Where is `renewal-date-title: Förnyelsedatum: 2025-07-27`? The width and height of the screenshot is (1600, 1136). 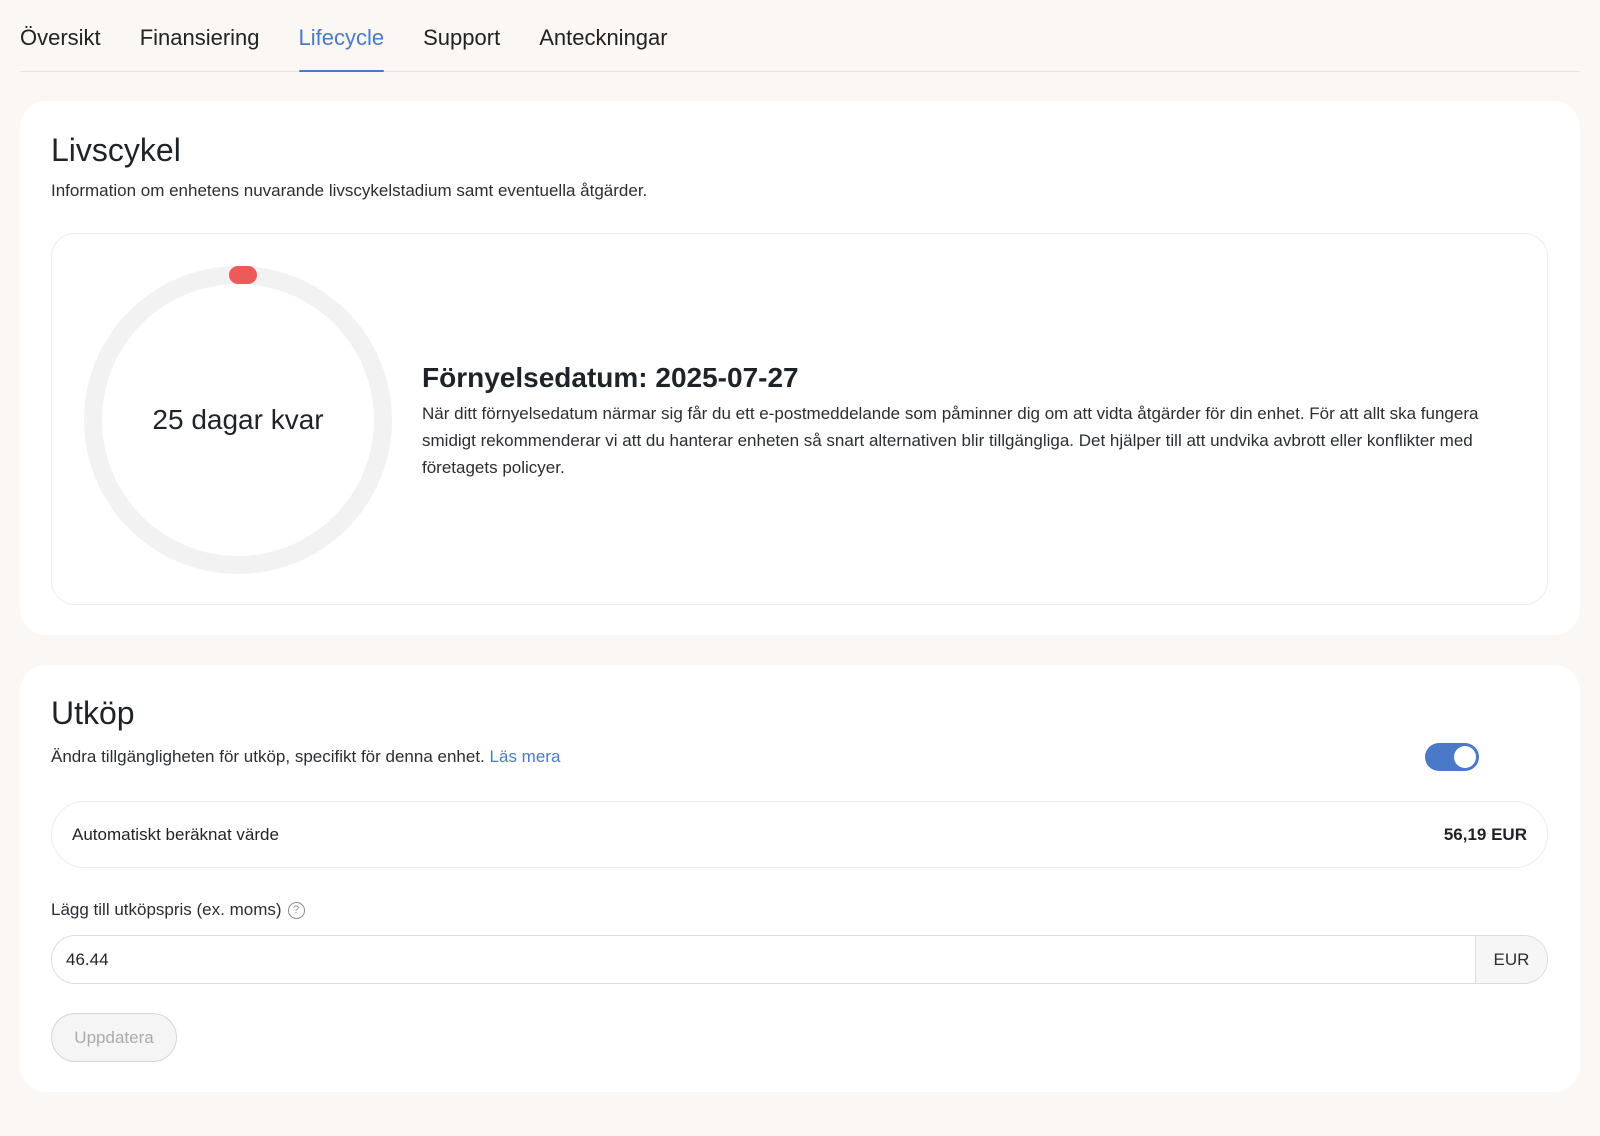
renewal-date-title: Förnyelsedatum: 2025-07-27 is located at coordinates (610, 377).